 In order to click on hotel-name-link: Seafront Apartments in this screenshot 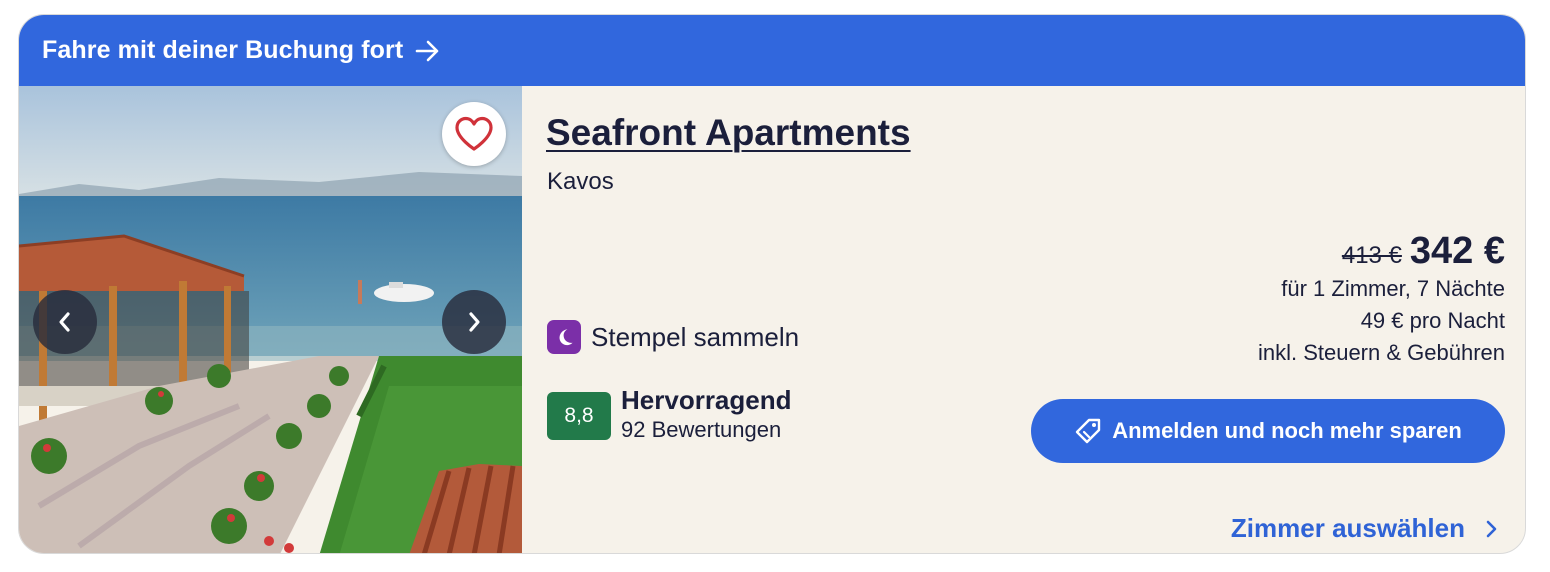, I will do `click(728, 133)`.